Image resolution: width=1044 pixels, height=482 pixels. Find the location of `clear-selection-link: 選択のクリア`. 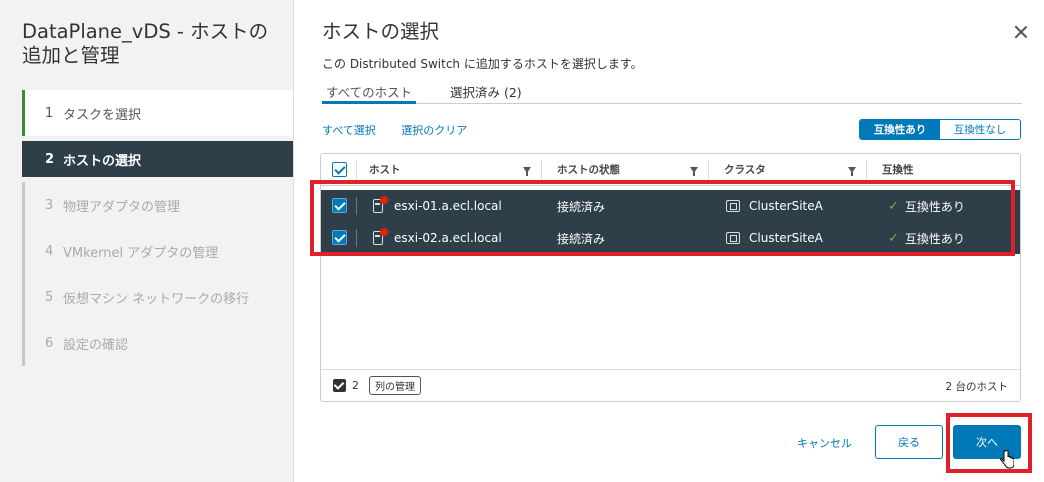

clear-selection-link: 選択のクリア is located at coordinates (434, 130).